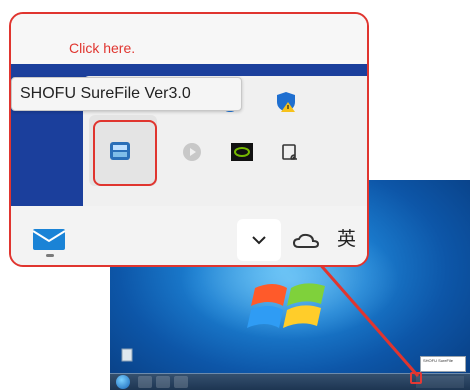 This screenshot has height=390, width=470. Describe the element at coordinates (105, 93) in the screenshot. I see `tooltip-text: SHOFU SureFile Ver3.0` at that location.